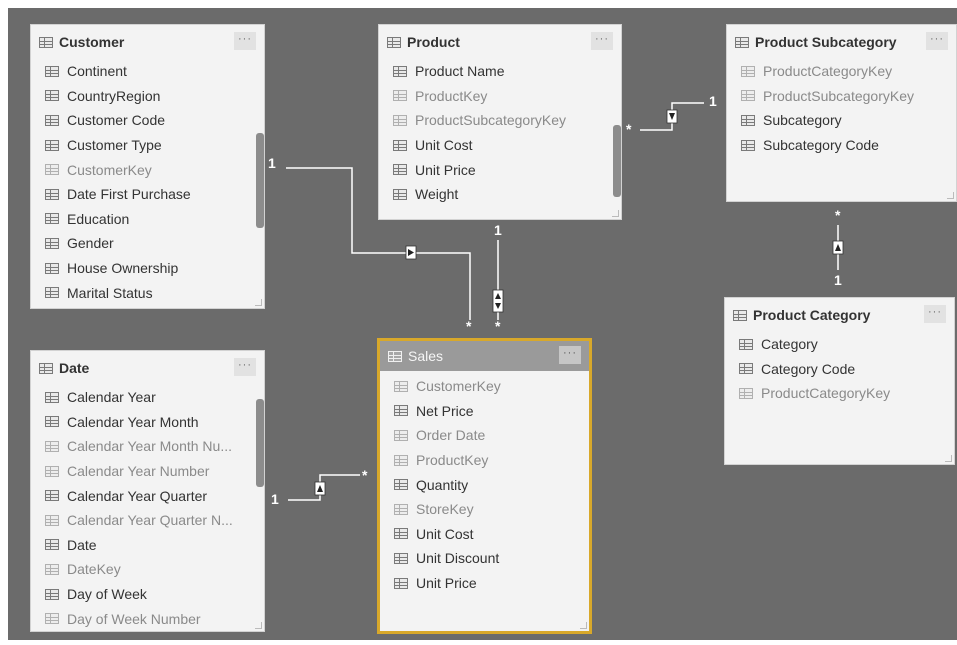 Image resolution: width=957 pixels, height=645 pixels. What do you see at coordinates (154, 569) in the screenshot?
I see `field-item: DateKey` at bounding box center [154, 569].